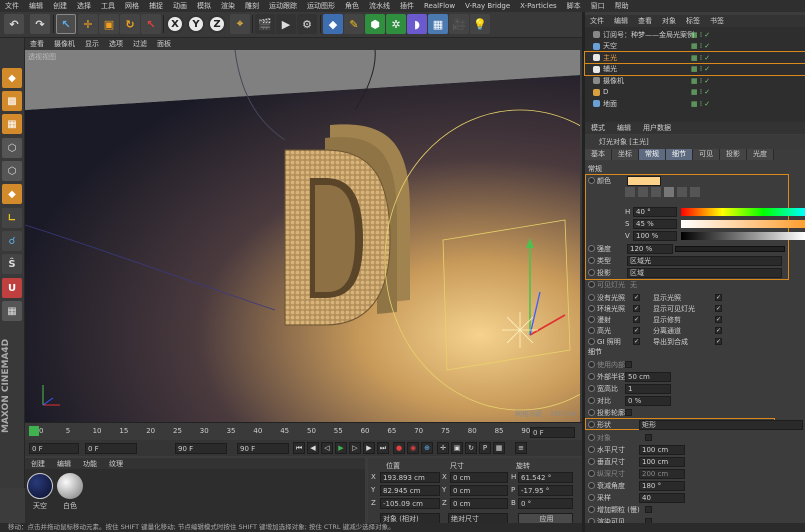 The height and width of the screenshot is (532, 805). What do you see at coordinates (695, 180) in the screenshot?
I see `color-row: 颜色` at bounding box center [695, 180].